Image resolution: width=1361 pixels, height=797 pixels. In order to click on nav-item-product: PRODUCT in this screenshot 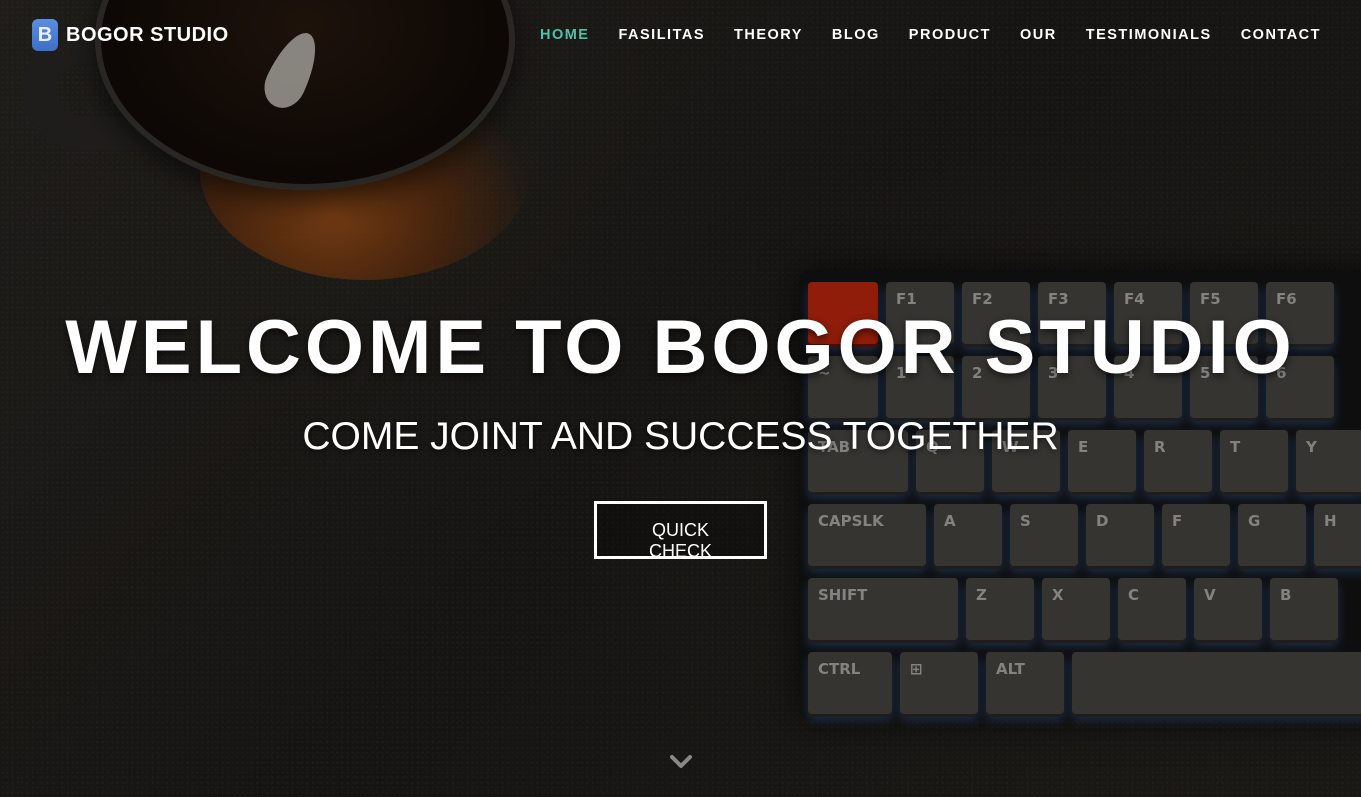, I will do `click(950, 35)`.